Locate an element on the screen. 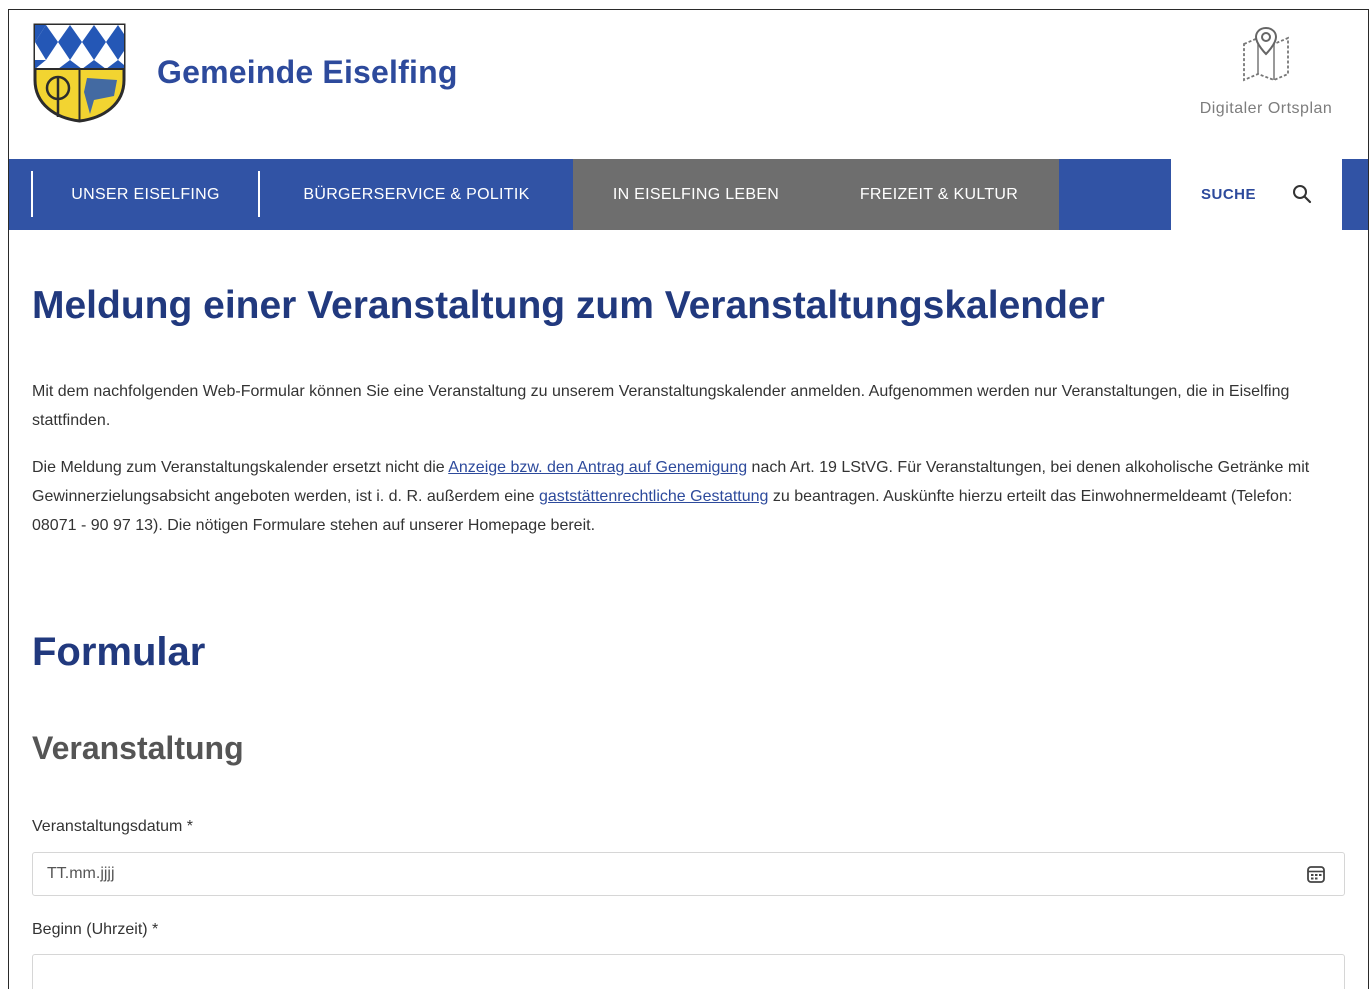 This screenshot has width=1371, height=989. search-label: SUCHE is located at coordinates (1228, 194).